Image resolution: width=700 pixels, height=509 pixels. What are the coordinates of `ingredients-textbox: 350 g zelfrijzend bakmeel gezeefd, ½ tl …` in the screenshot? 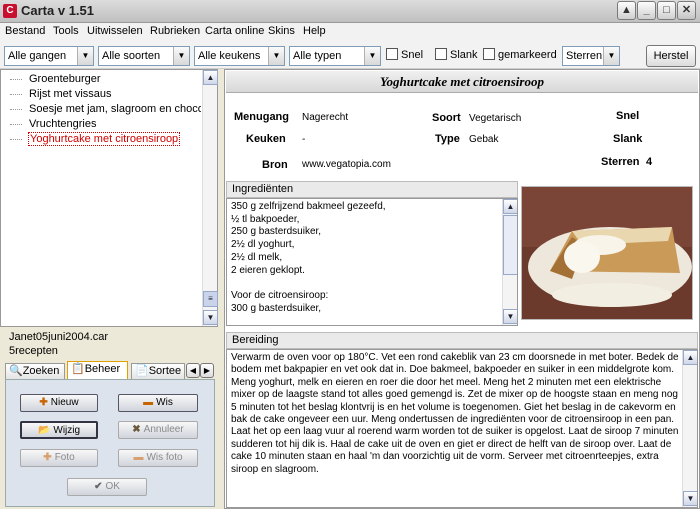 It's located at (372, 262).